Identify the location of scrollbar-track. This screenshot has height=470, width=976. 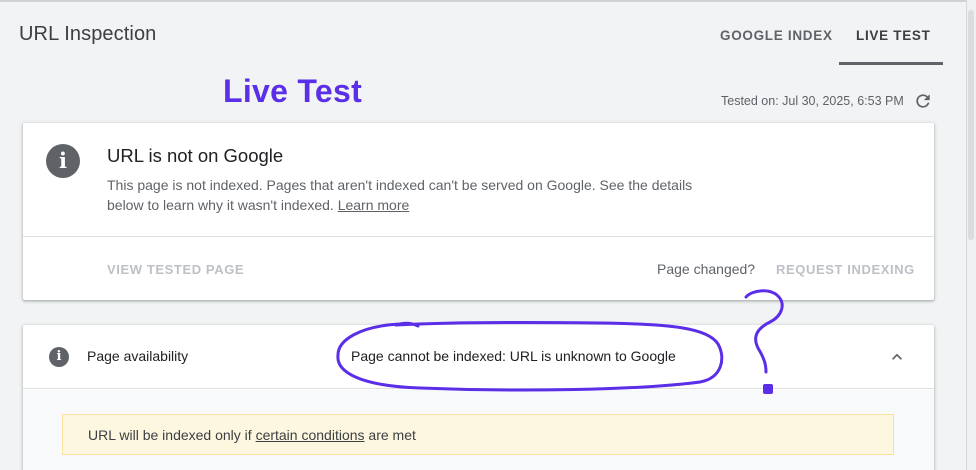
(971, 235).